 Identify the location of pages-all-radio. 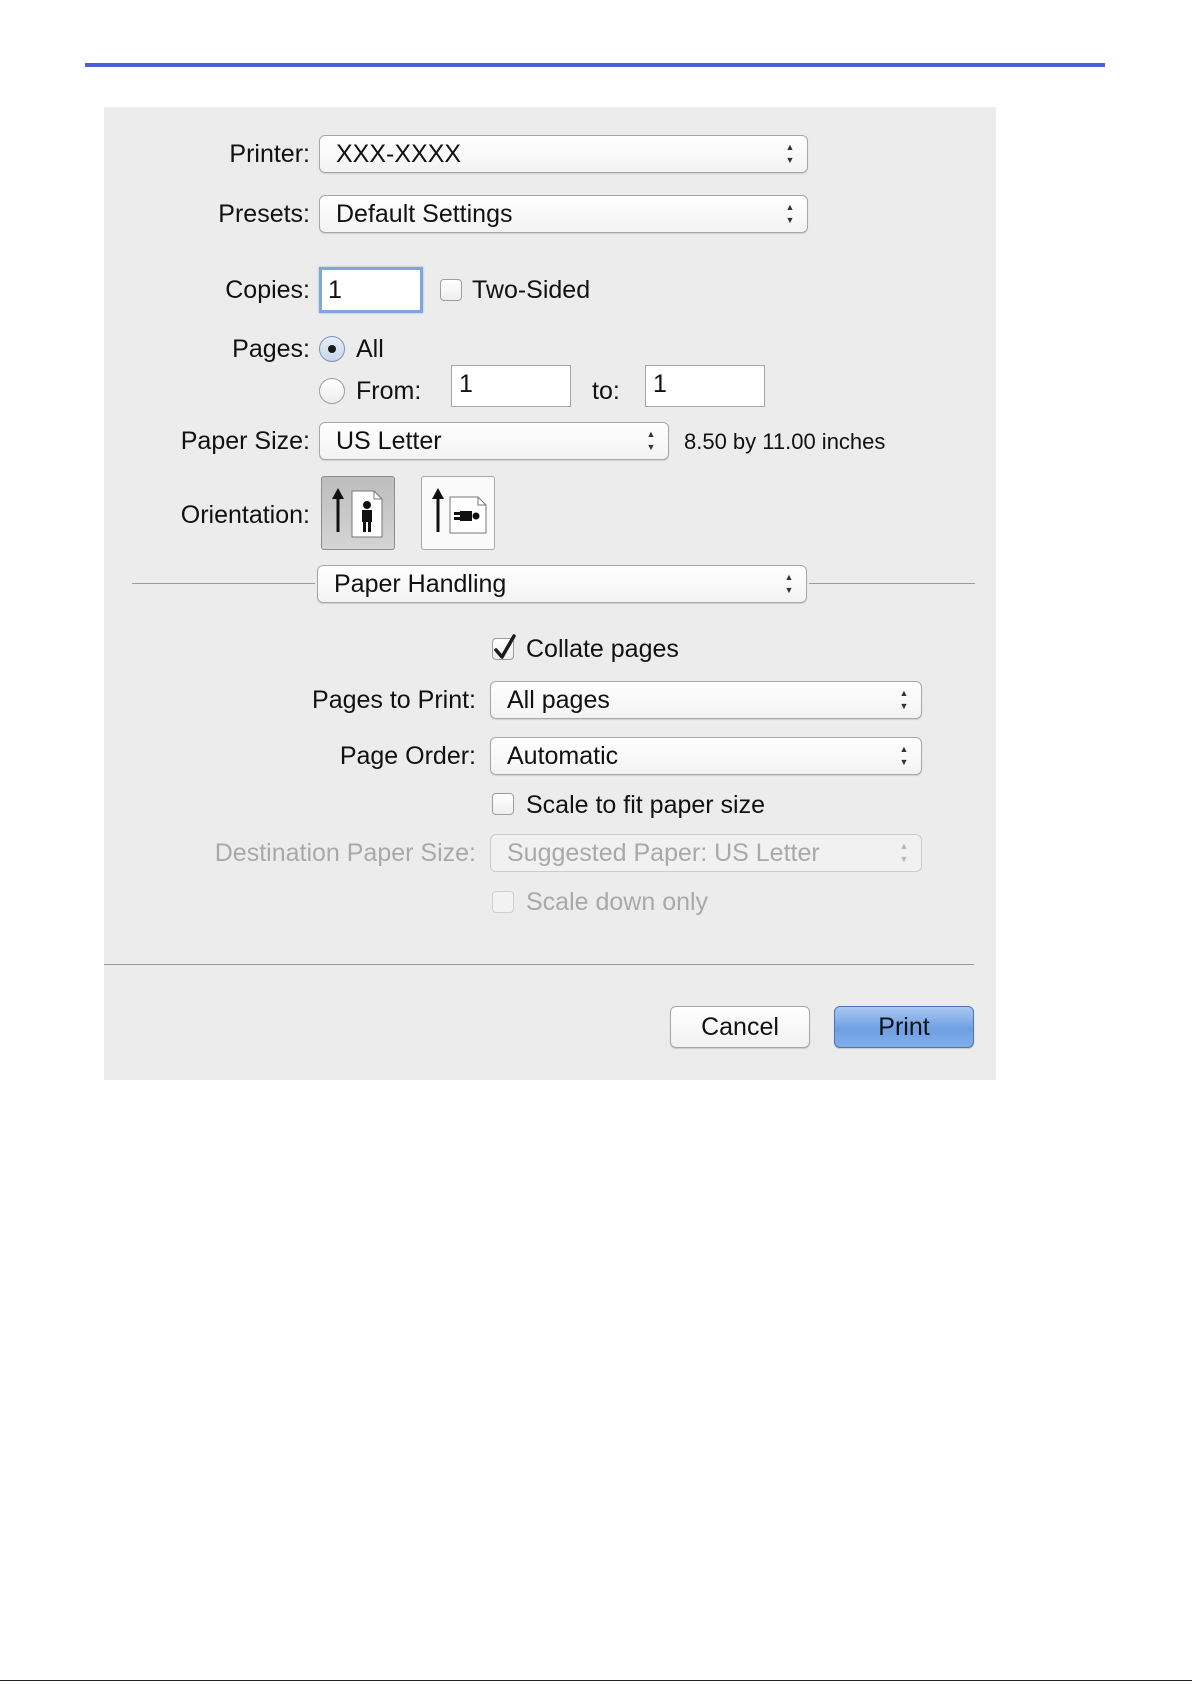
(332, 349).